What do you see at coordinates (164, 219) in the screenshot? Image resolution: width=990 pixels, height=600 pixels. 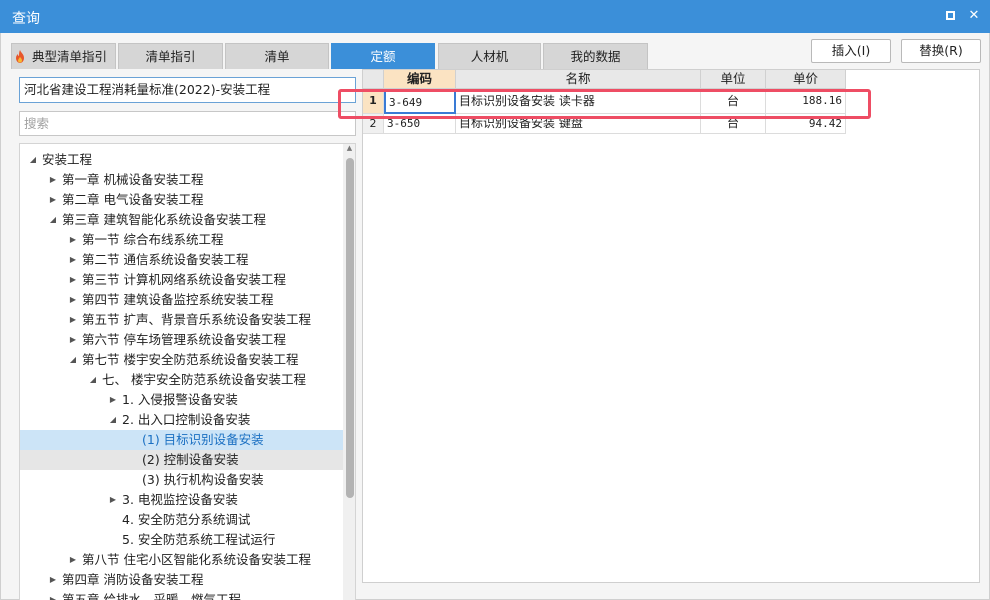 I see `tree-item-label: 第三章 建筑智能化系统设备安装工程` at bounding box center [164, 219].